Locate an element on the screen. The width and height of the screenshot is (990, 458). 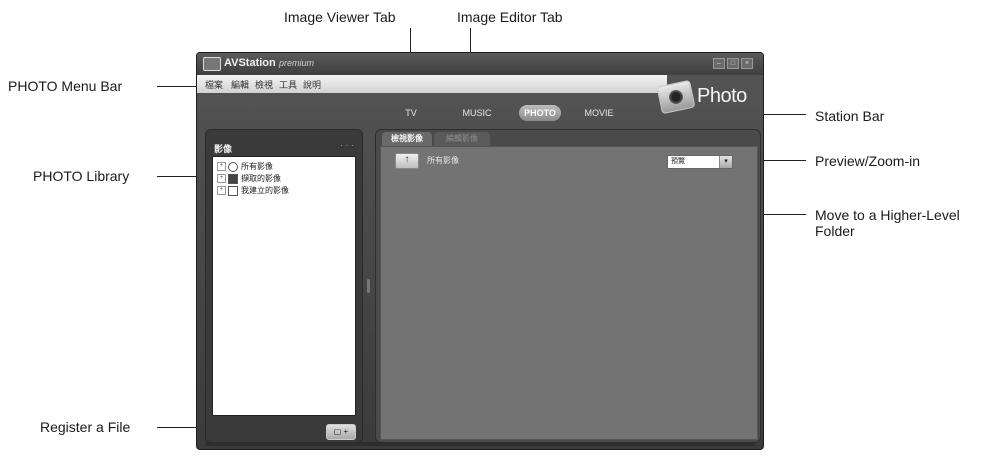
tree-item-all-images: + 所有影像 is located at coordinates (245, 166).